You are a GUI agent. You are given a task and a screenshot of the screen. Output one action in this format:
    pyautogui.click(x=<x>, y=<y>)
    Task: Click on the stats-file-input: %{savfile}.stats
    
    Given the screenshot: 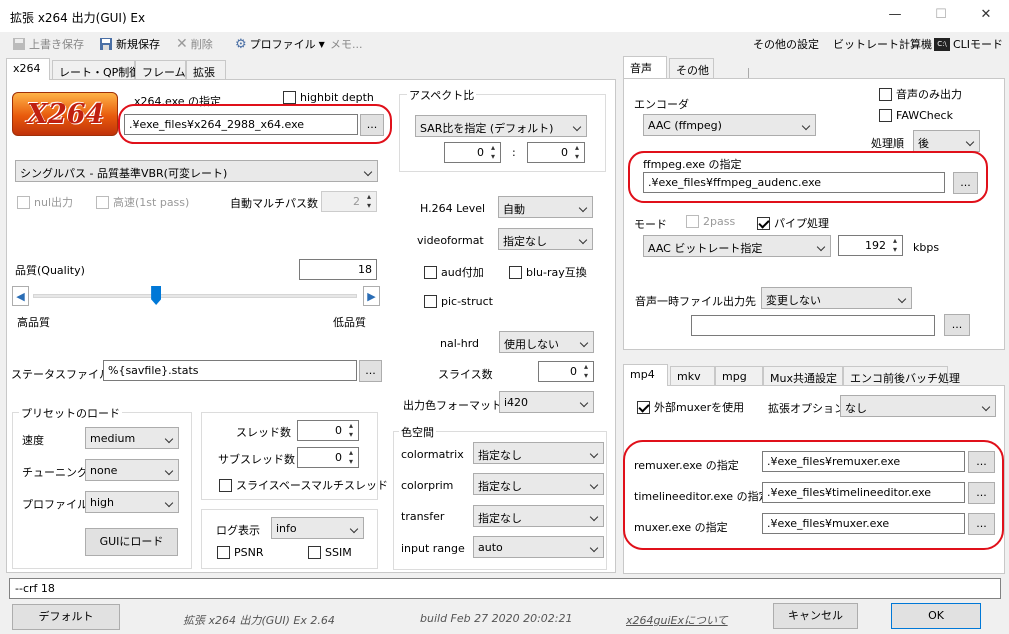 What is the action you would take?
    pyautogui.click(x=230, y=370)
    